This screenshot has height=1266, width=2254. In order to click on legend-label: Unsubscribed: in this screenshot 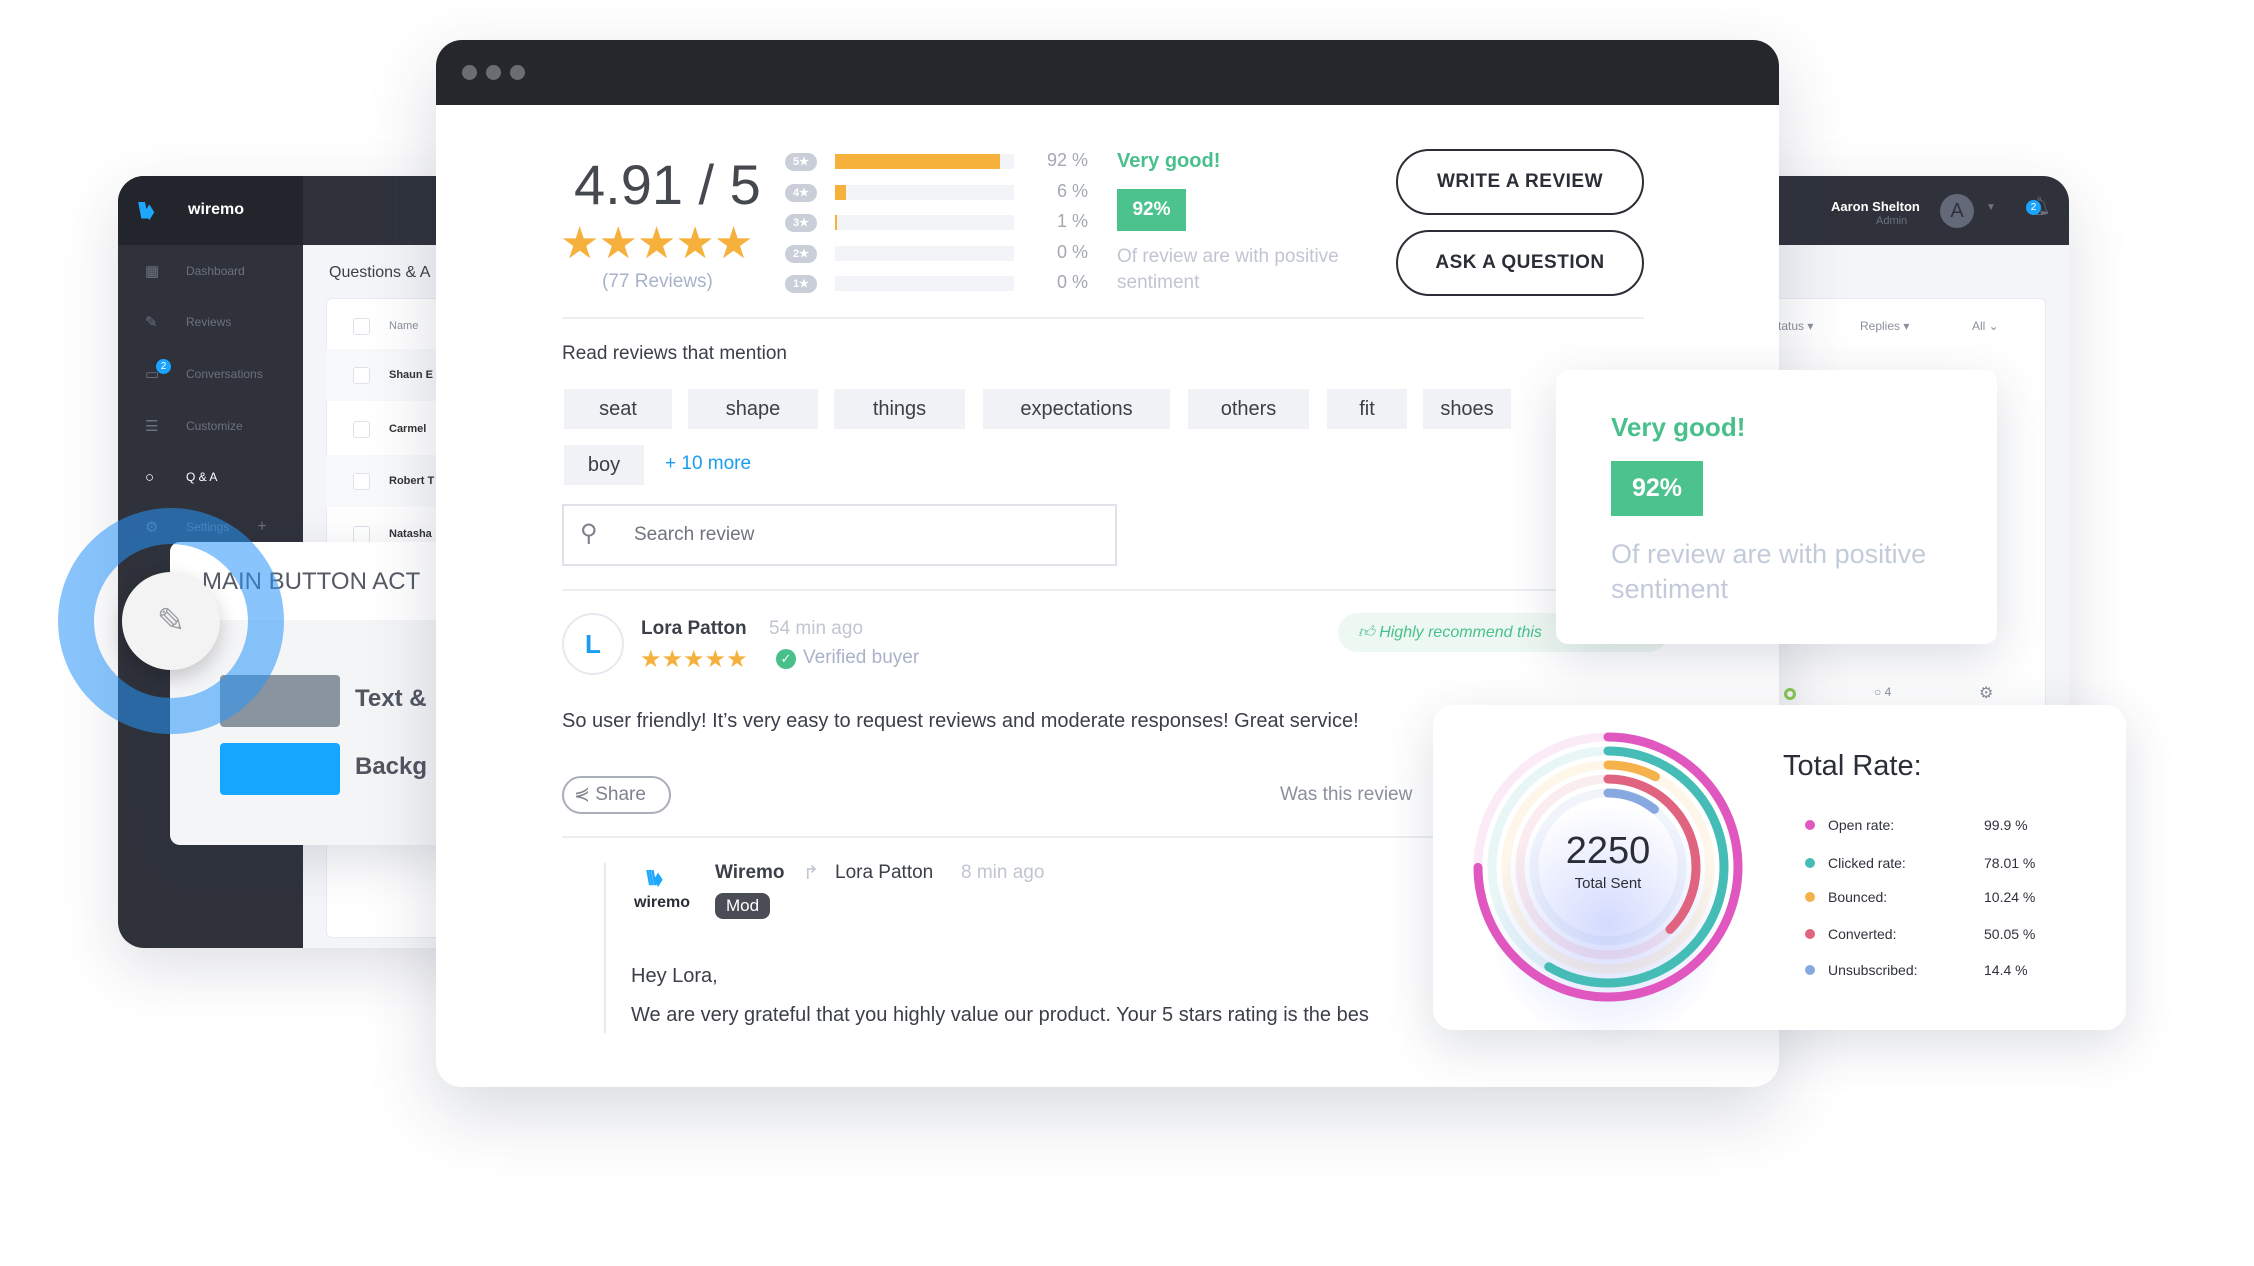, I will do `click(1873, 970)`.